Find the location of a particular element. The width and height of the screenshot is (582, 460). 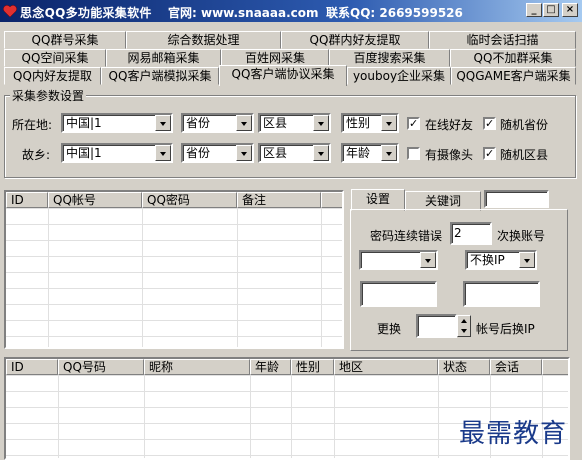

accounts-col-id: ID is located at coordinates (27, 200).